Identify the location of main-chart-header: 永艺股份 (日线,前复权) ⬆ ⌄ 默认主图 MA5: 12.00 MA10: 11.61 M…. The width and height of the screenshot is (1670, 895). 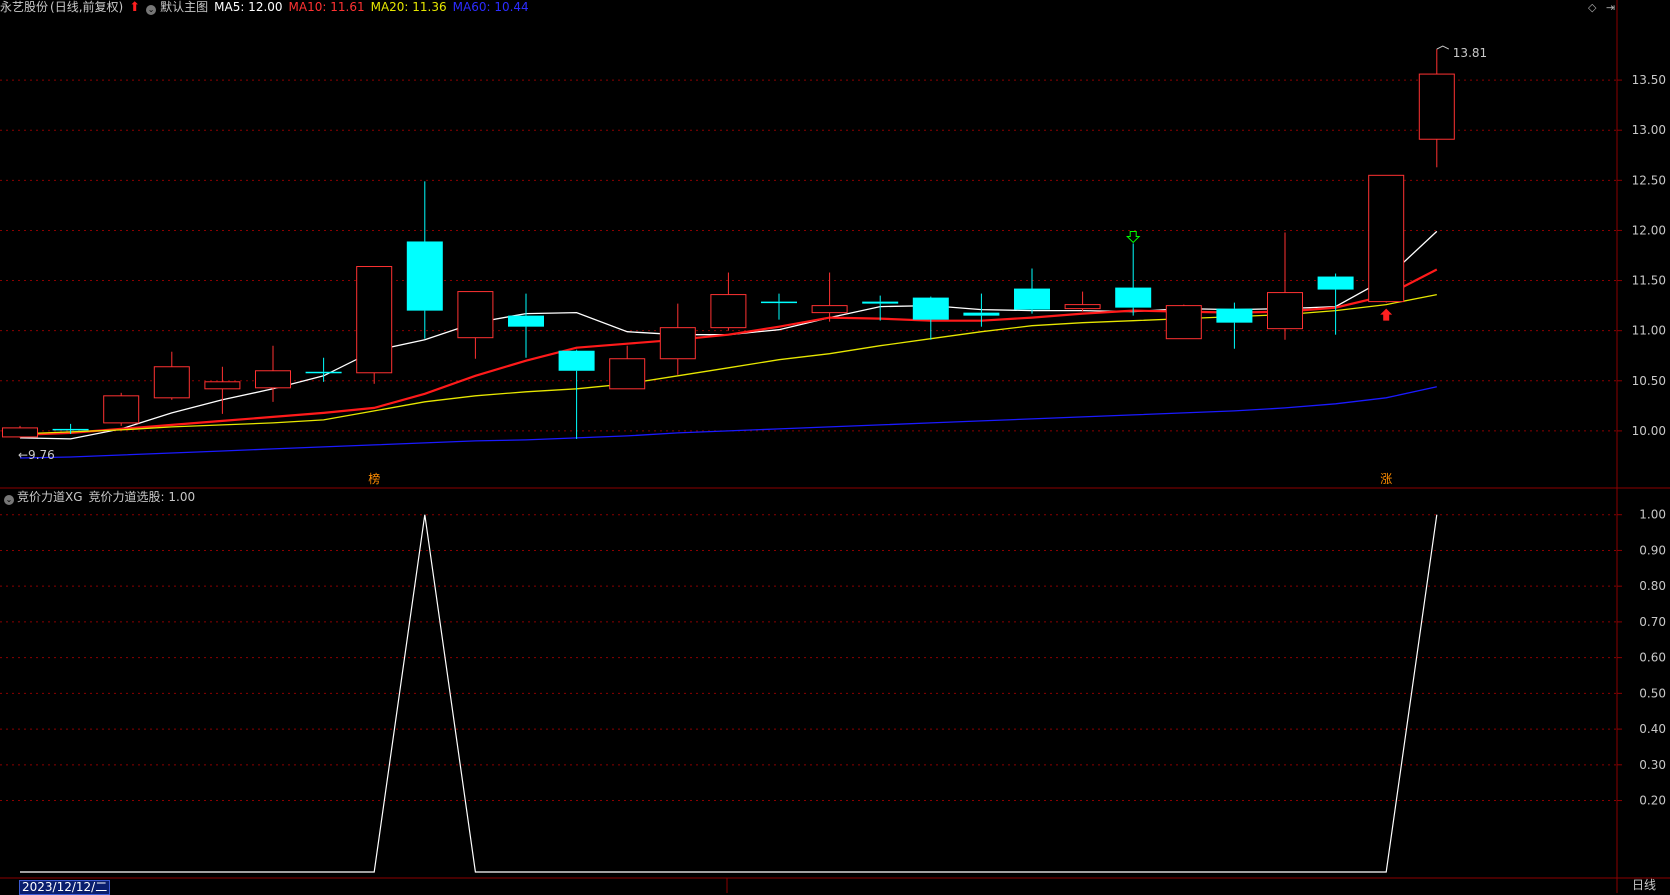
(267, 8).